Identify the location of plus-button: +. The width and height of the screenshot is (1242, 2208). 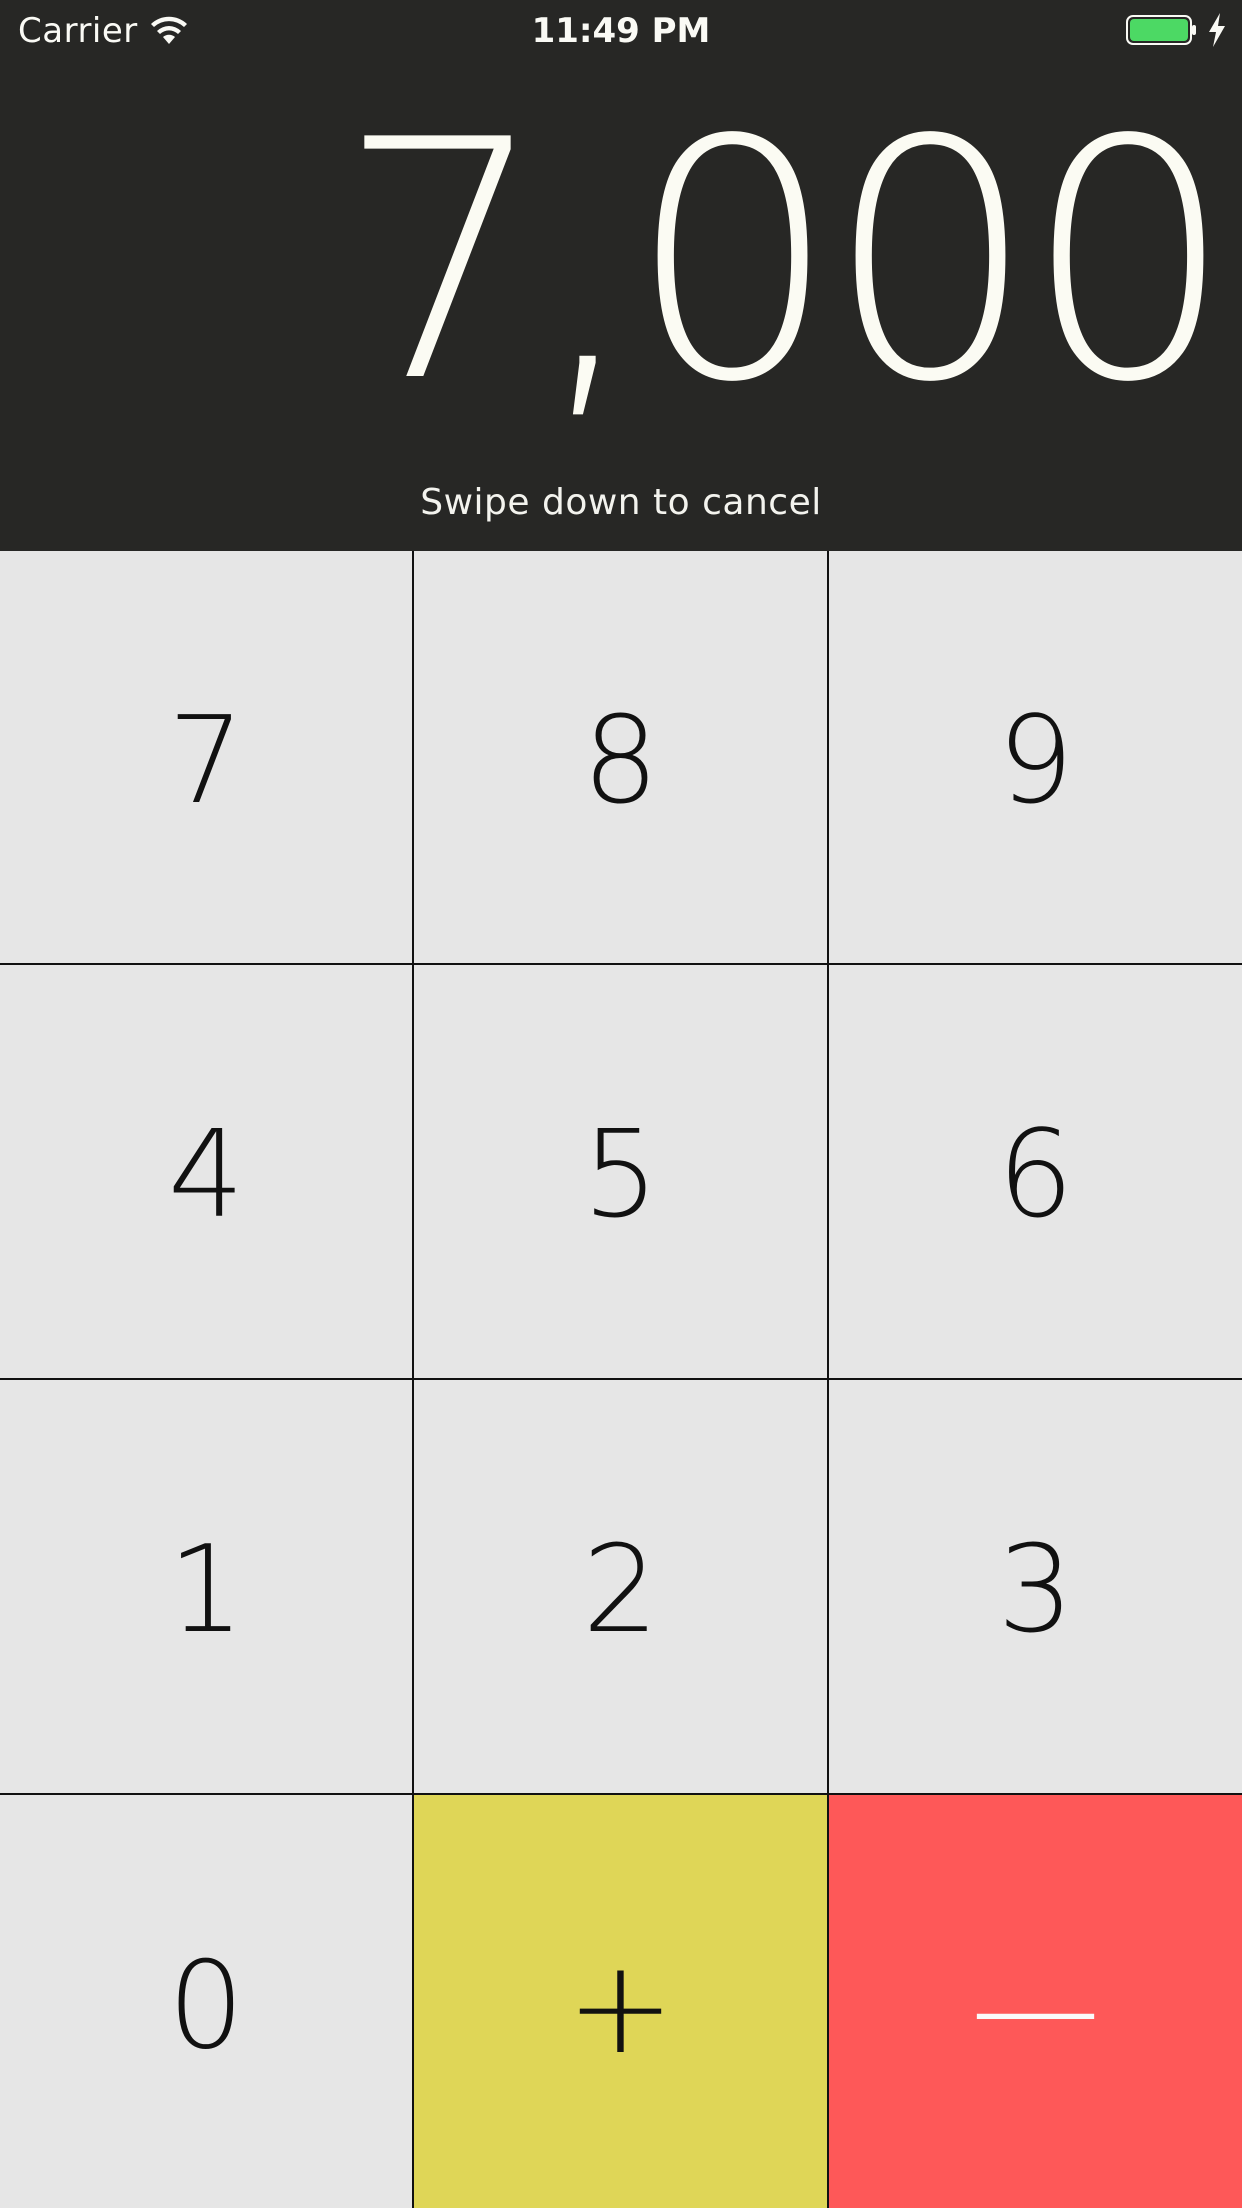
(620, 2001).